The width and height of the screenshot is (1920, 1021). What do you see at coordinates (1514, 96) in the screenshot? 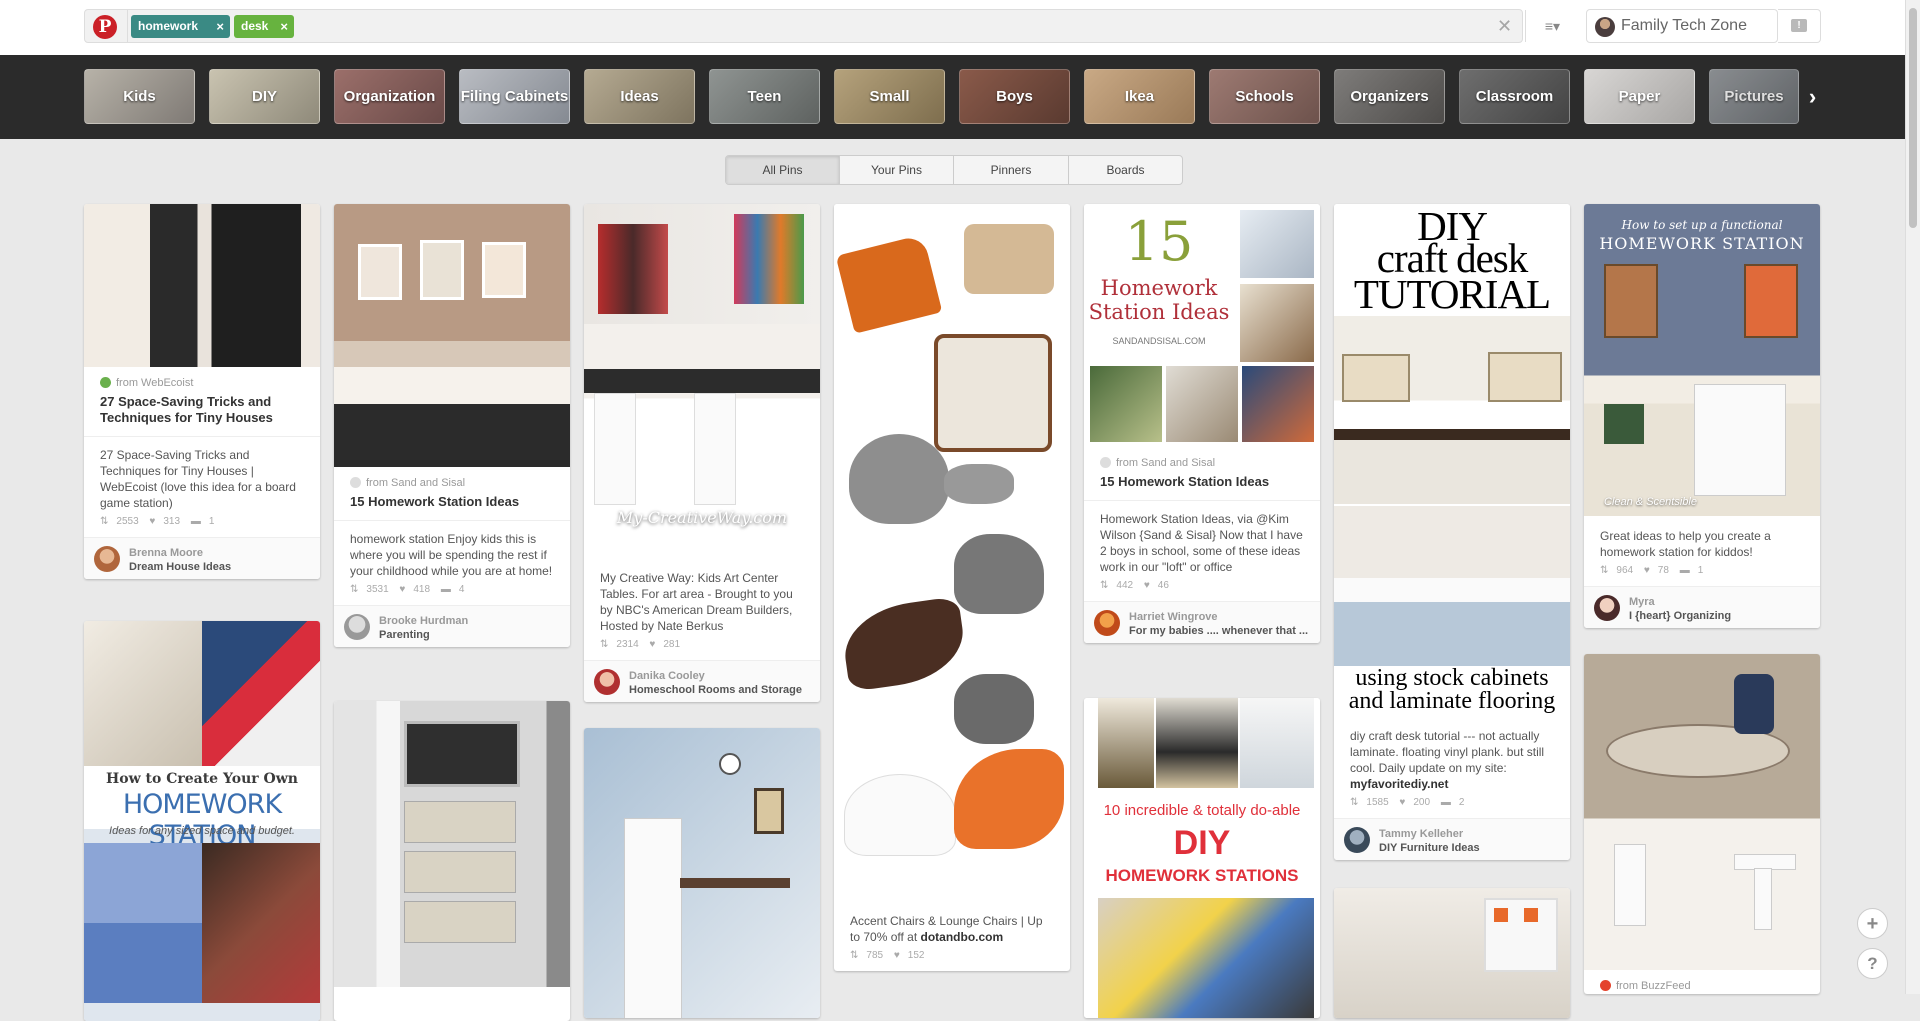
I see `category-classroom: Classroom` at bounding box center [1514, 96].